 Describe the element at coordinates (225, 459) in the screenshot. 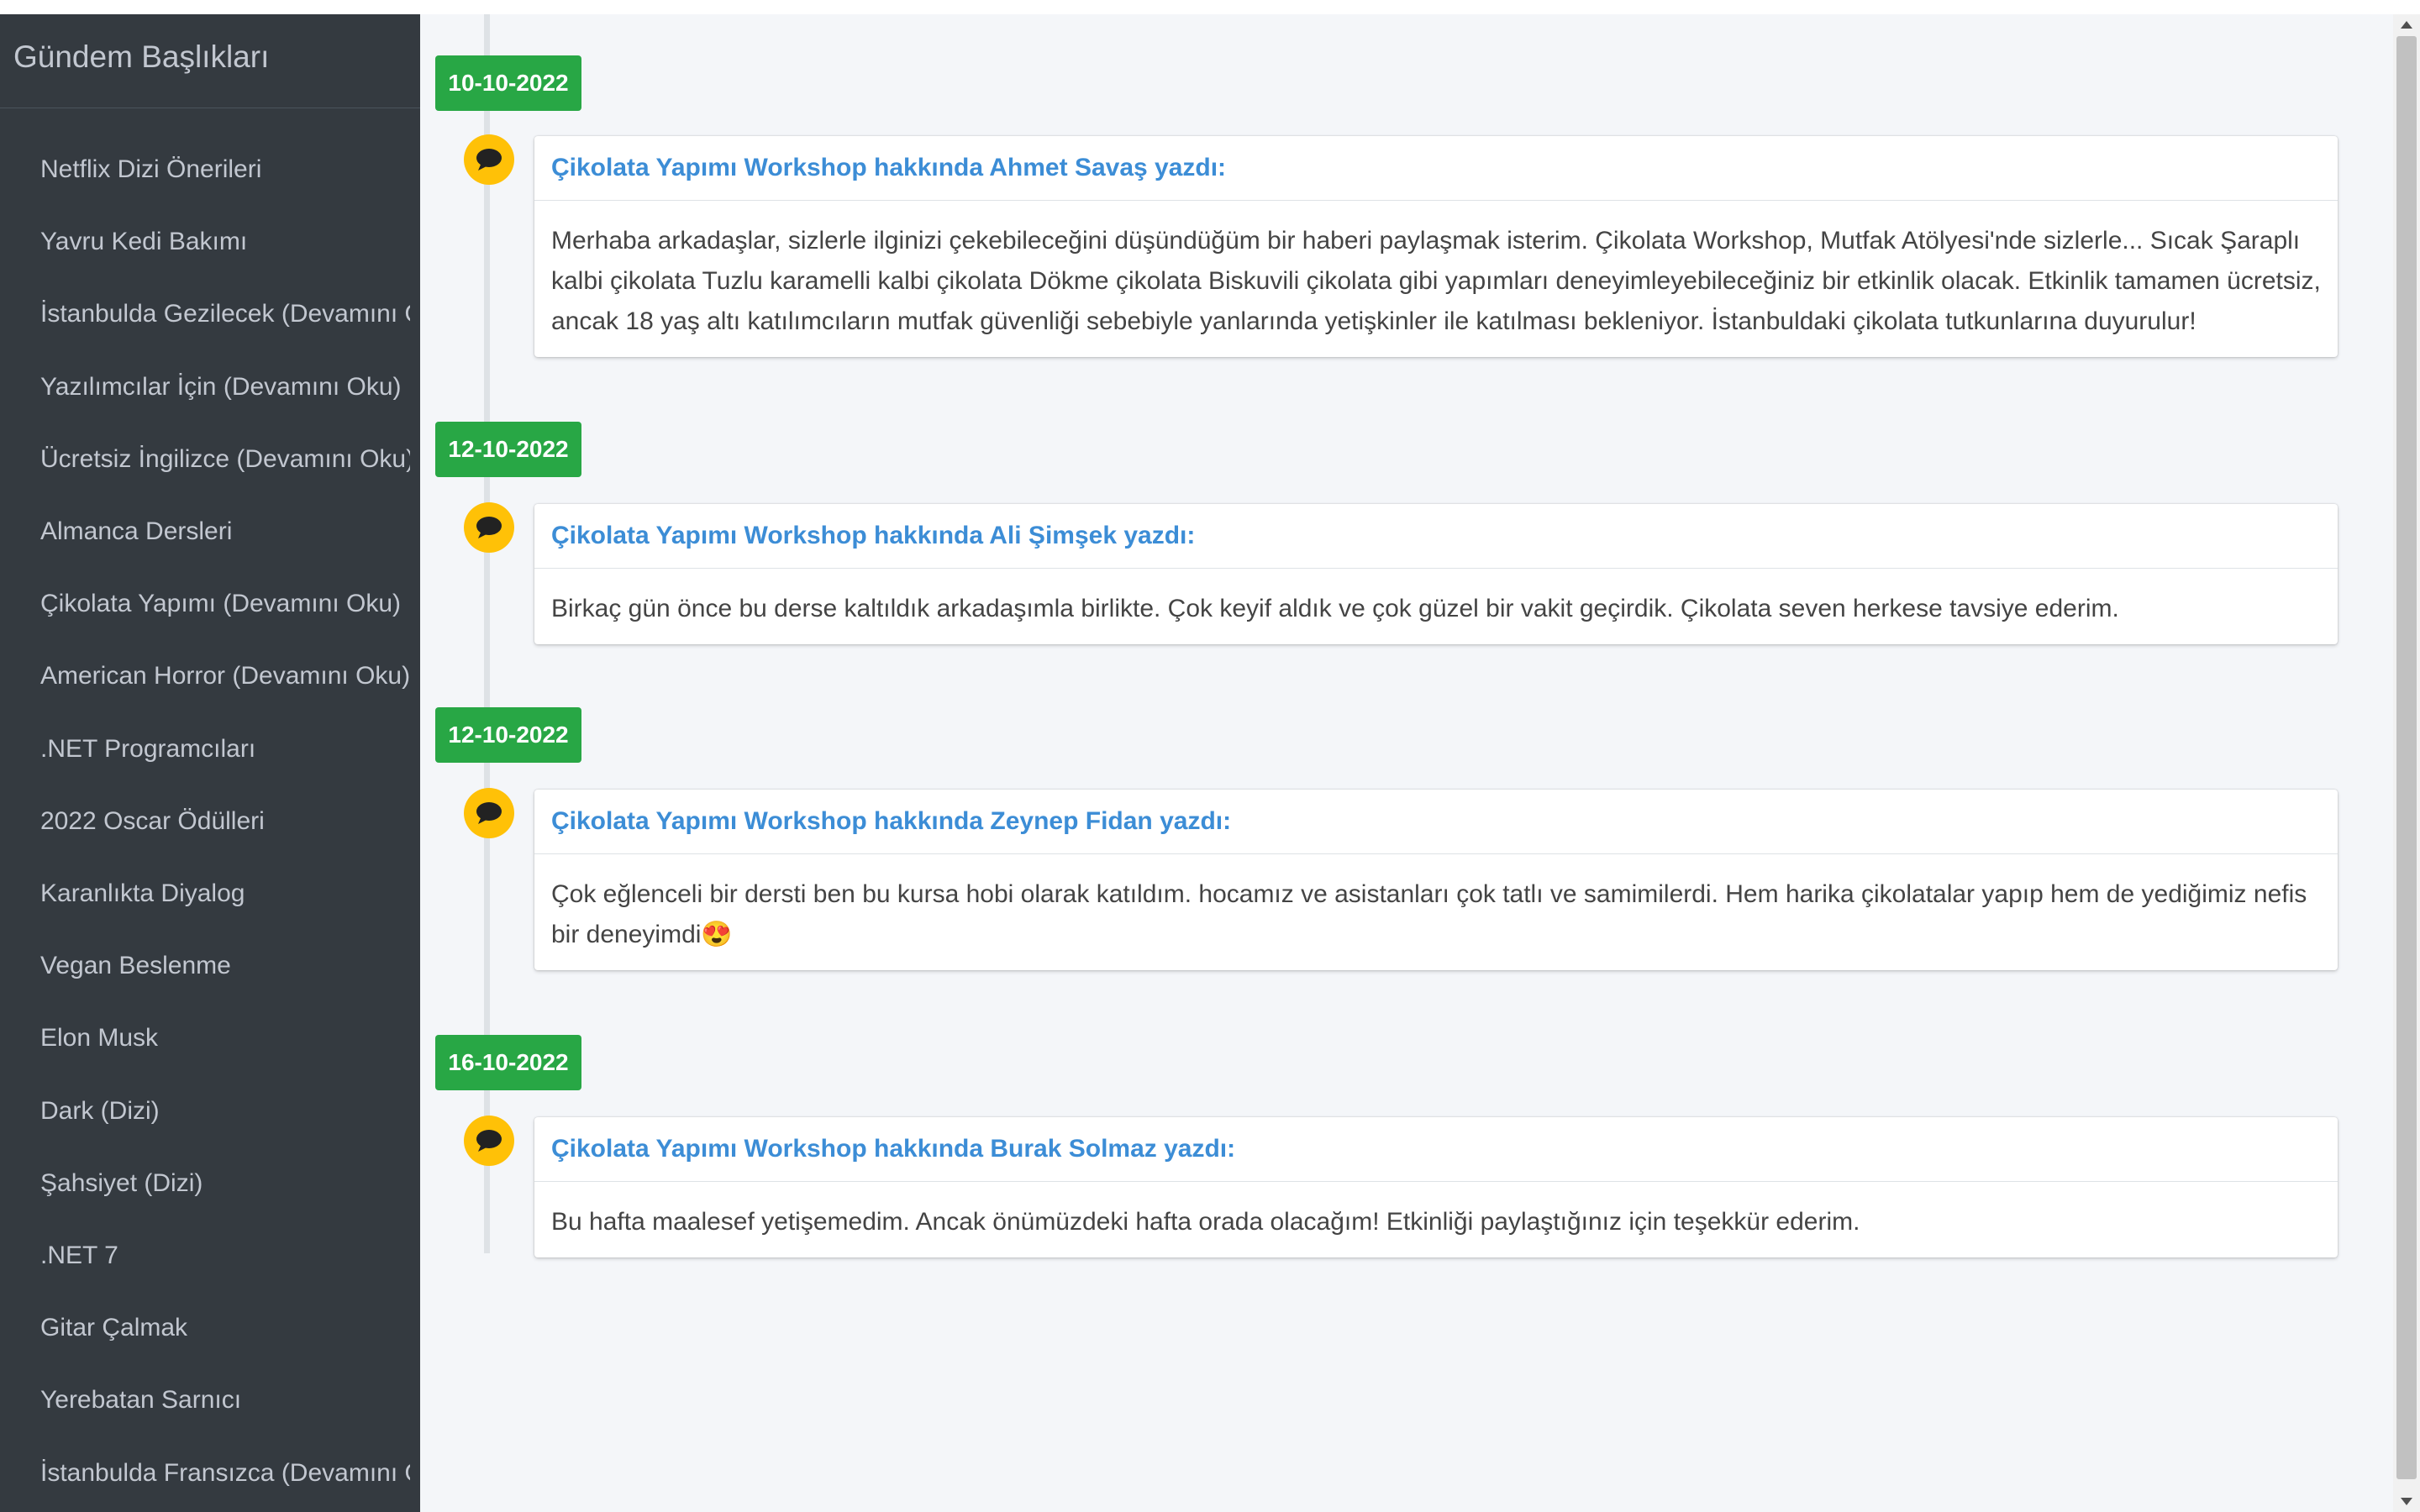

I see `sidebar-item-ingilizce: Ücretsiz İngilizce (Devamını Oku)` at that location.